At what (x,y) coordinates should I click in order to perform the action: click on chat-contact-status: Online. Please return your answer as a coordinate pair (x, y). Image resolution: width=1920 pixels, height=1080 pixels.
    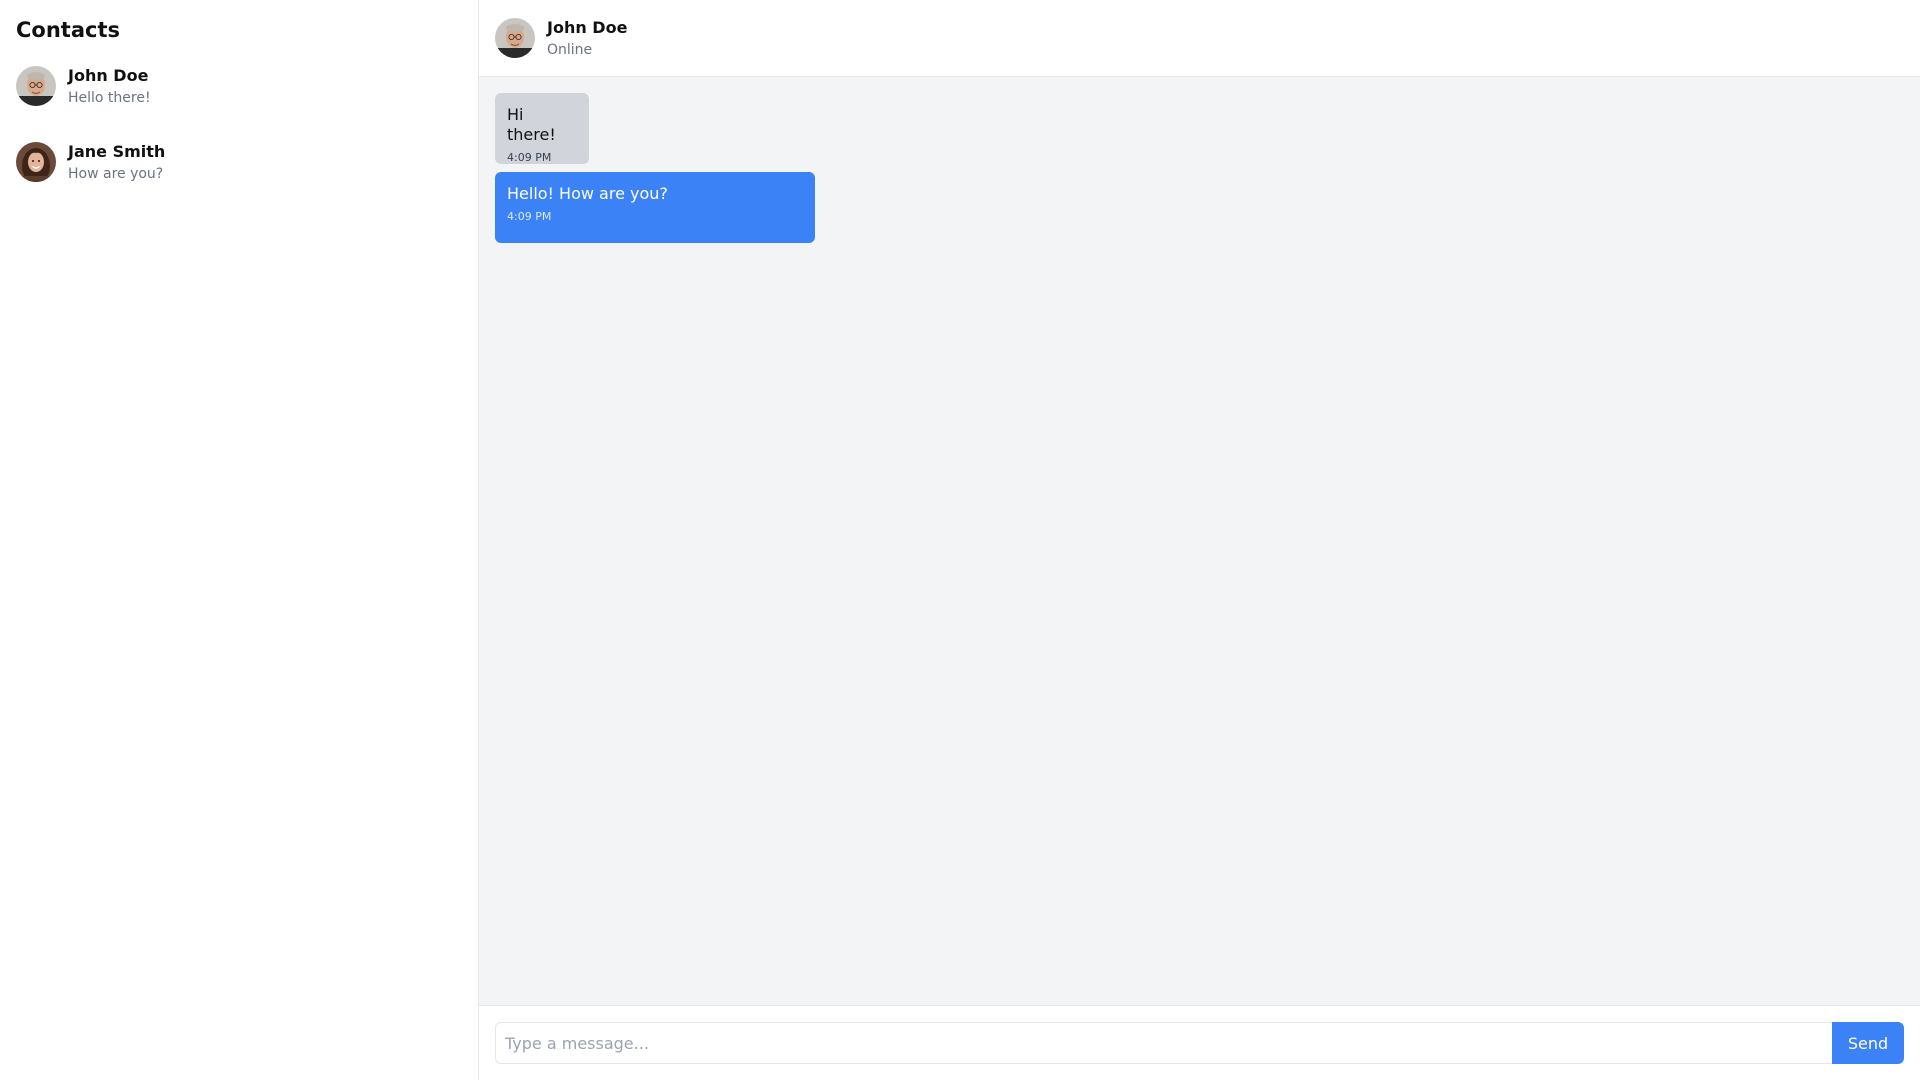
    Looking at the image, I should click on (570, 49).